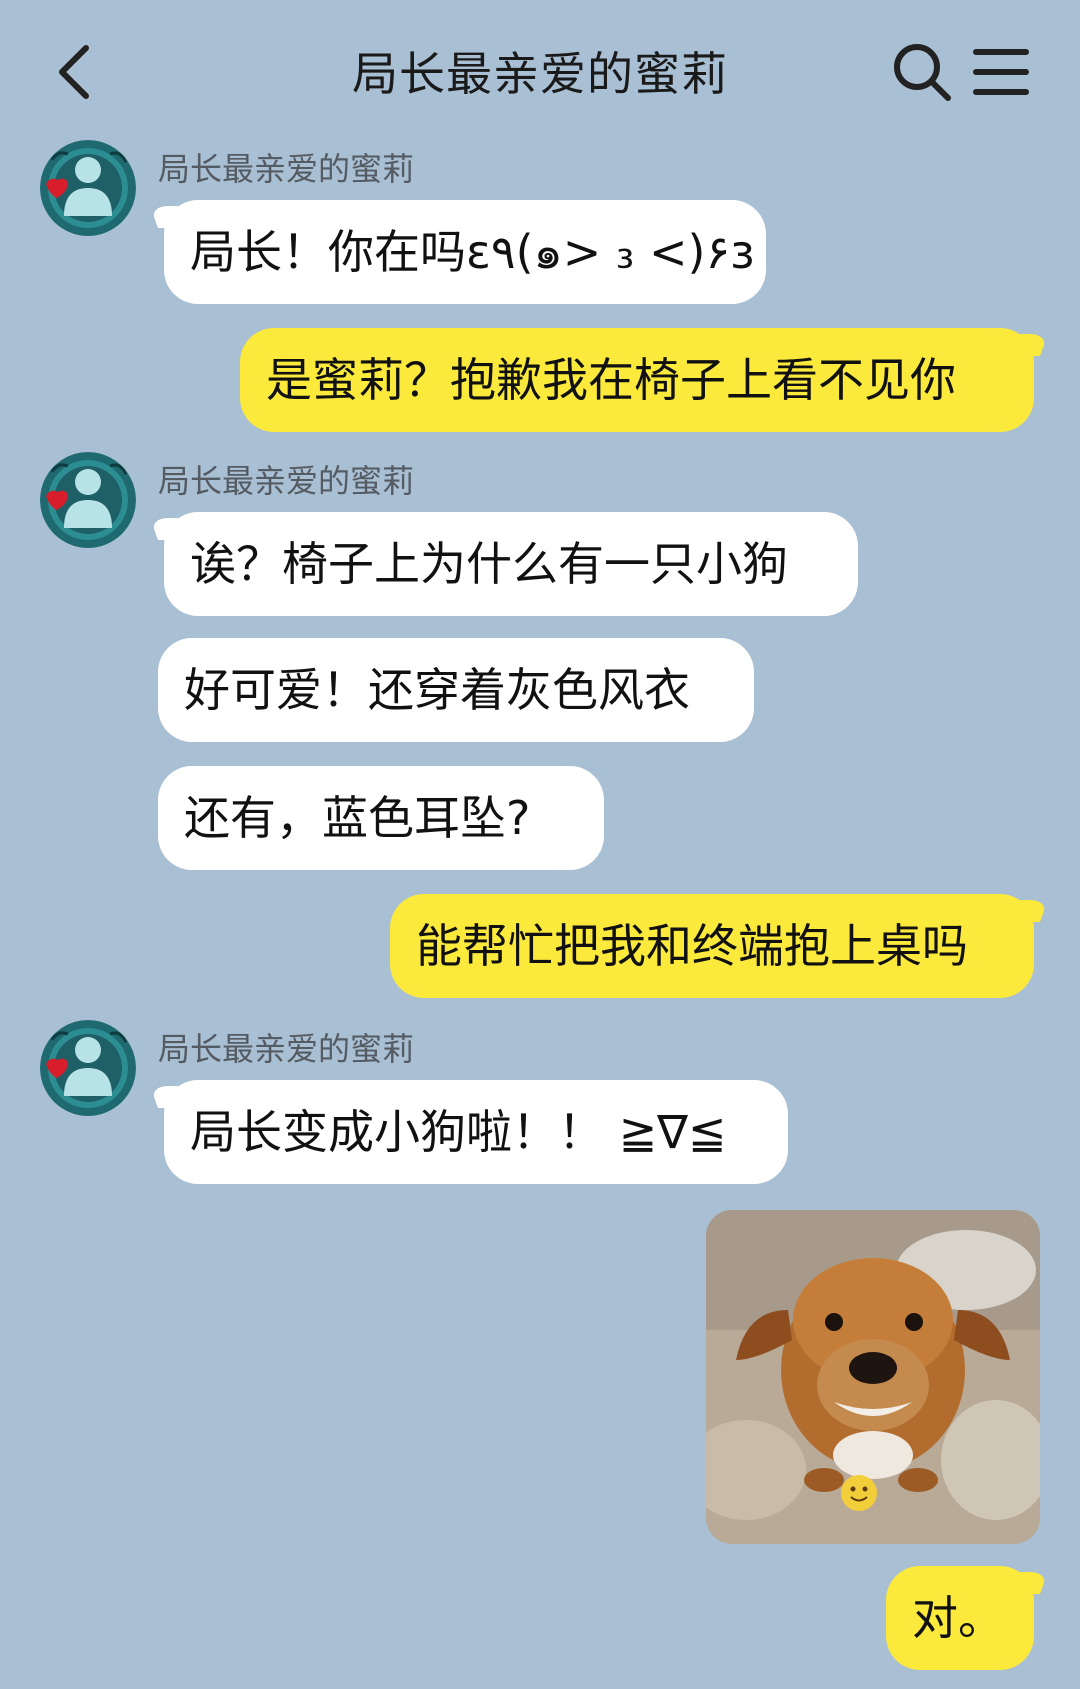 The image size is (1080, 1689). I want to click on puppy-photo-icon, so click(873, 1377).